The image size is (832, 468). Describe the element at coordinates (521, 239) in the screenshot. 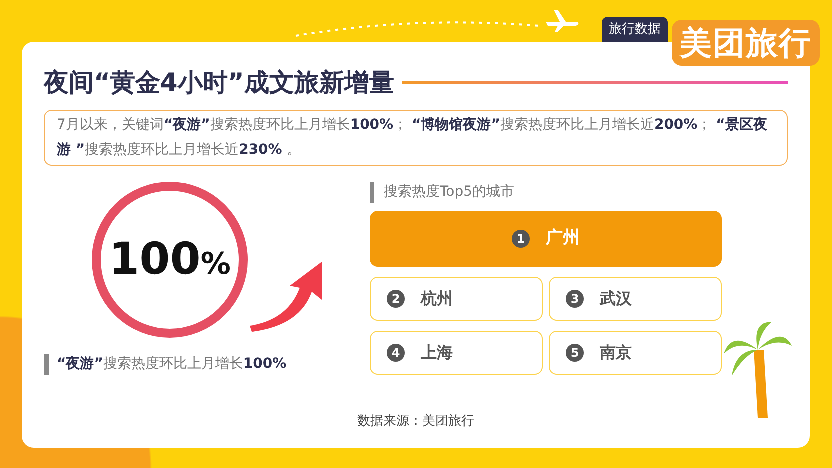

I see `rank-number: 1` at that location.